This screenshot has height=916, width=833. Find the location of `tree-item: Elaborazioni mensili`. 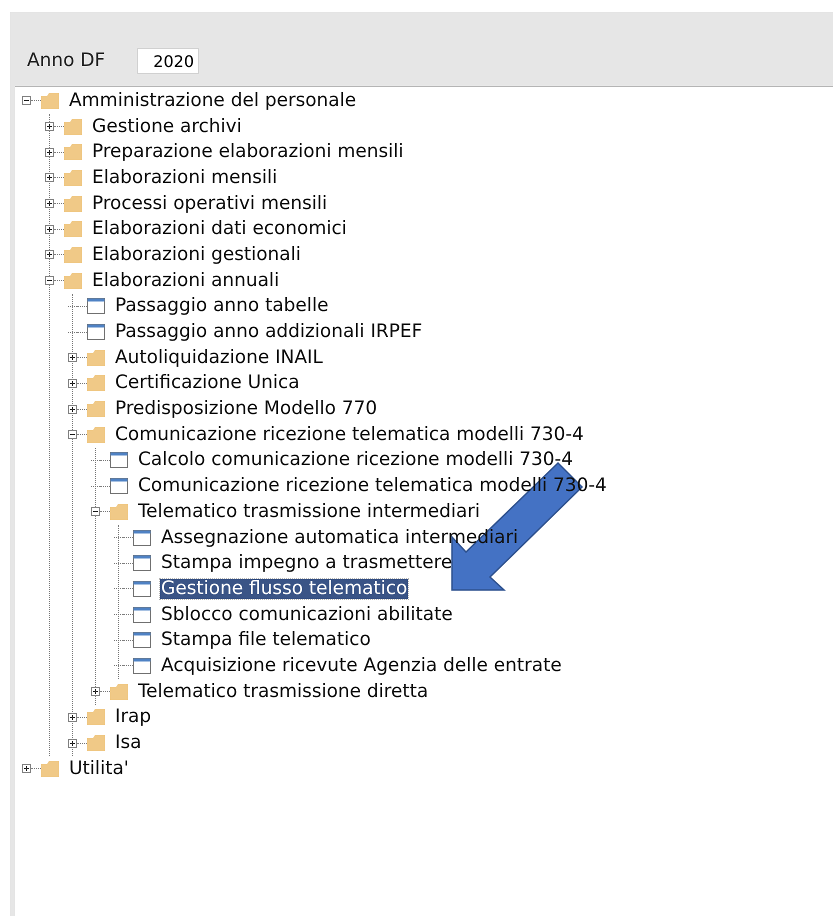

tree-item: Elaborazioni mensili is located at coordinates (184, 178).